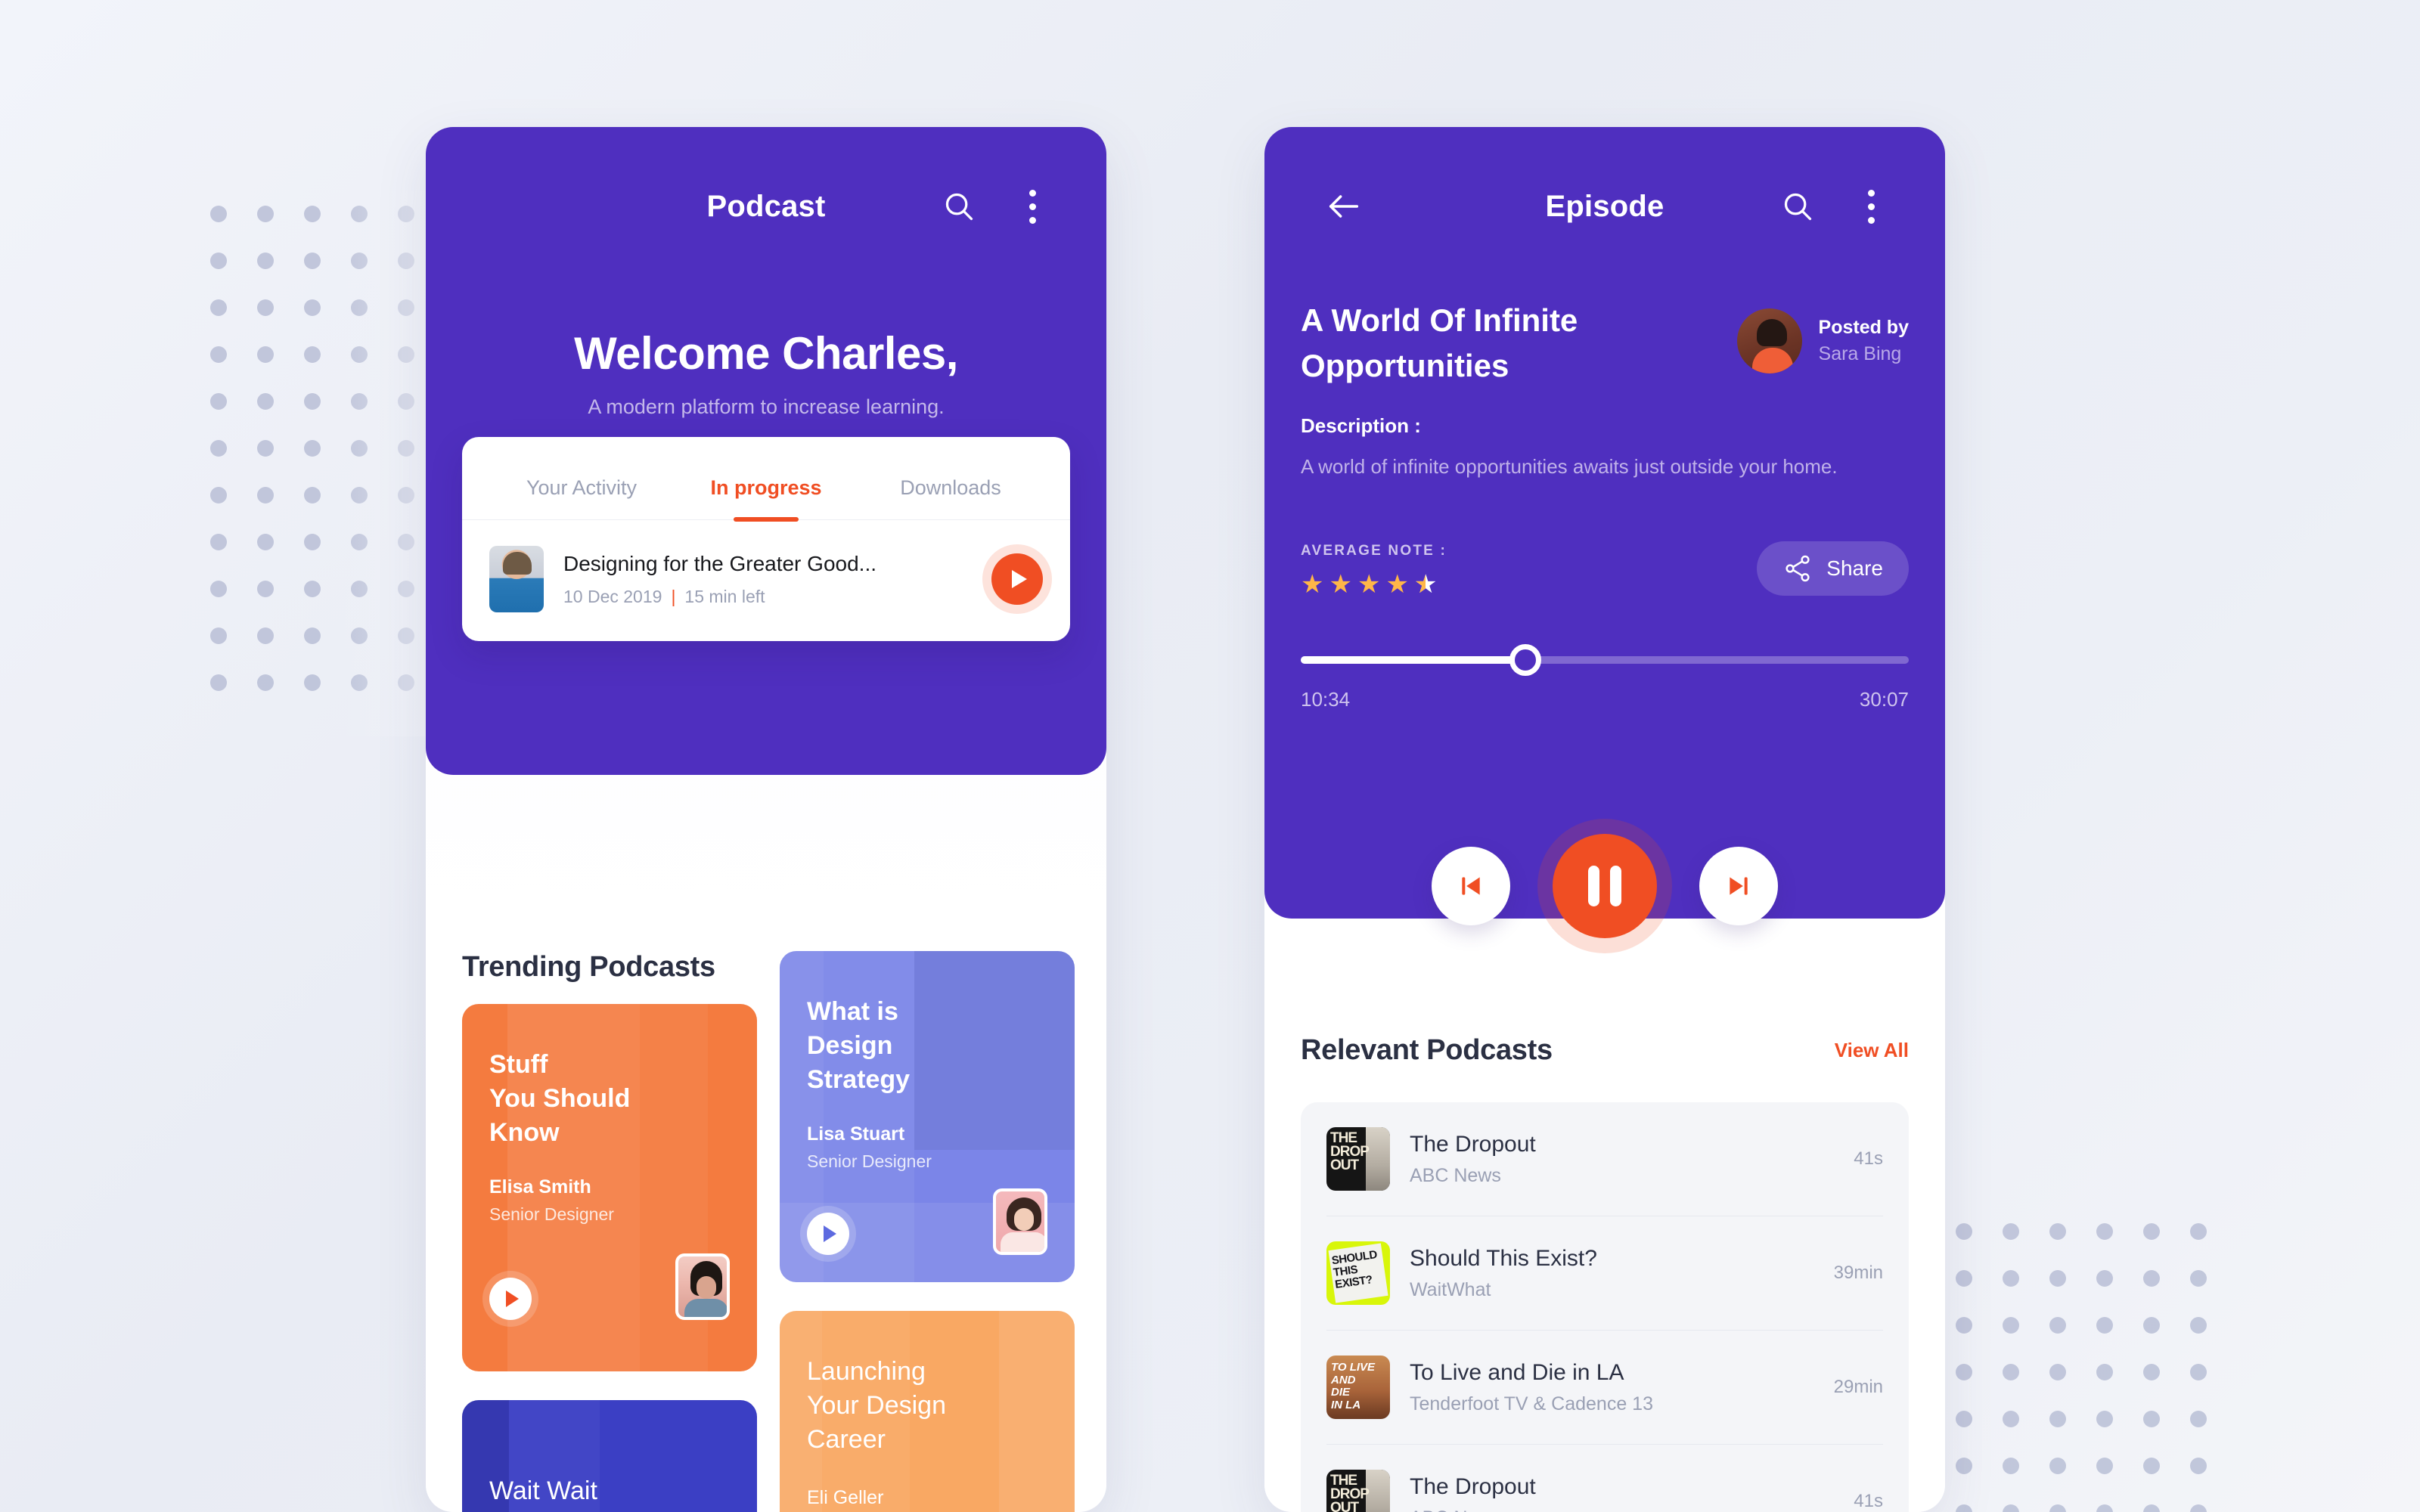 This screenshot has height=1512, width=2420. Describe the element at coordinates (543, 1494) in the screenshot. I see `card-title: Wait Wait Don't Tell Me` at that location.